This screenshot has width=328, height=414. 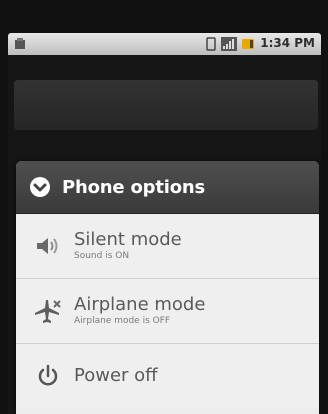 What do you see at coordinates (116, 375) in the screenshot?
I see `power-off-label: Power off` at bounding box center [116, 375].